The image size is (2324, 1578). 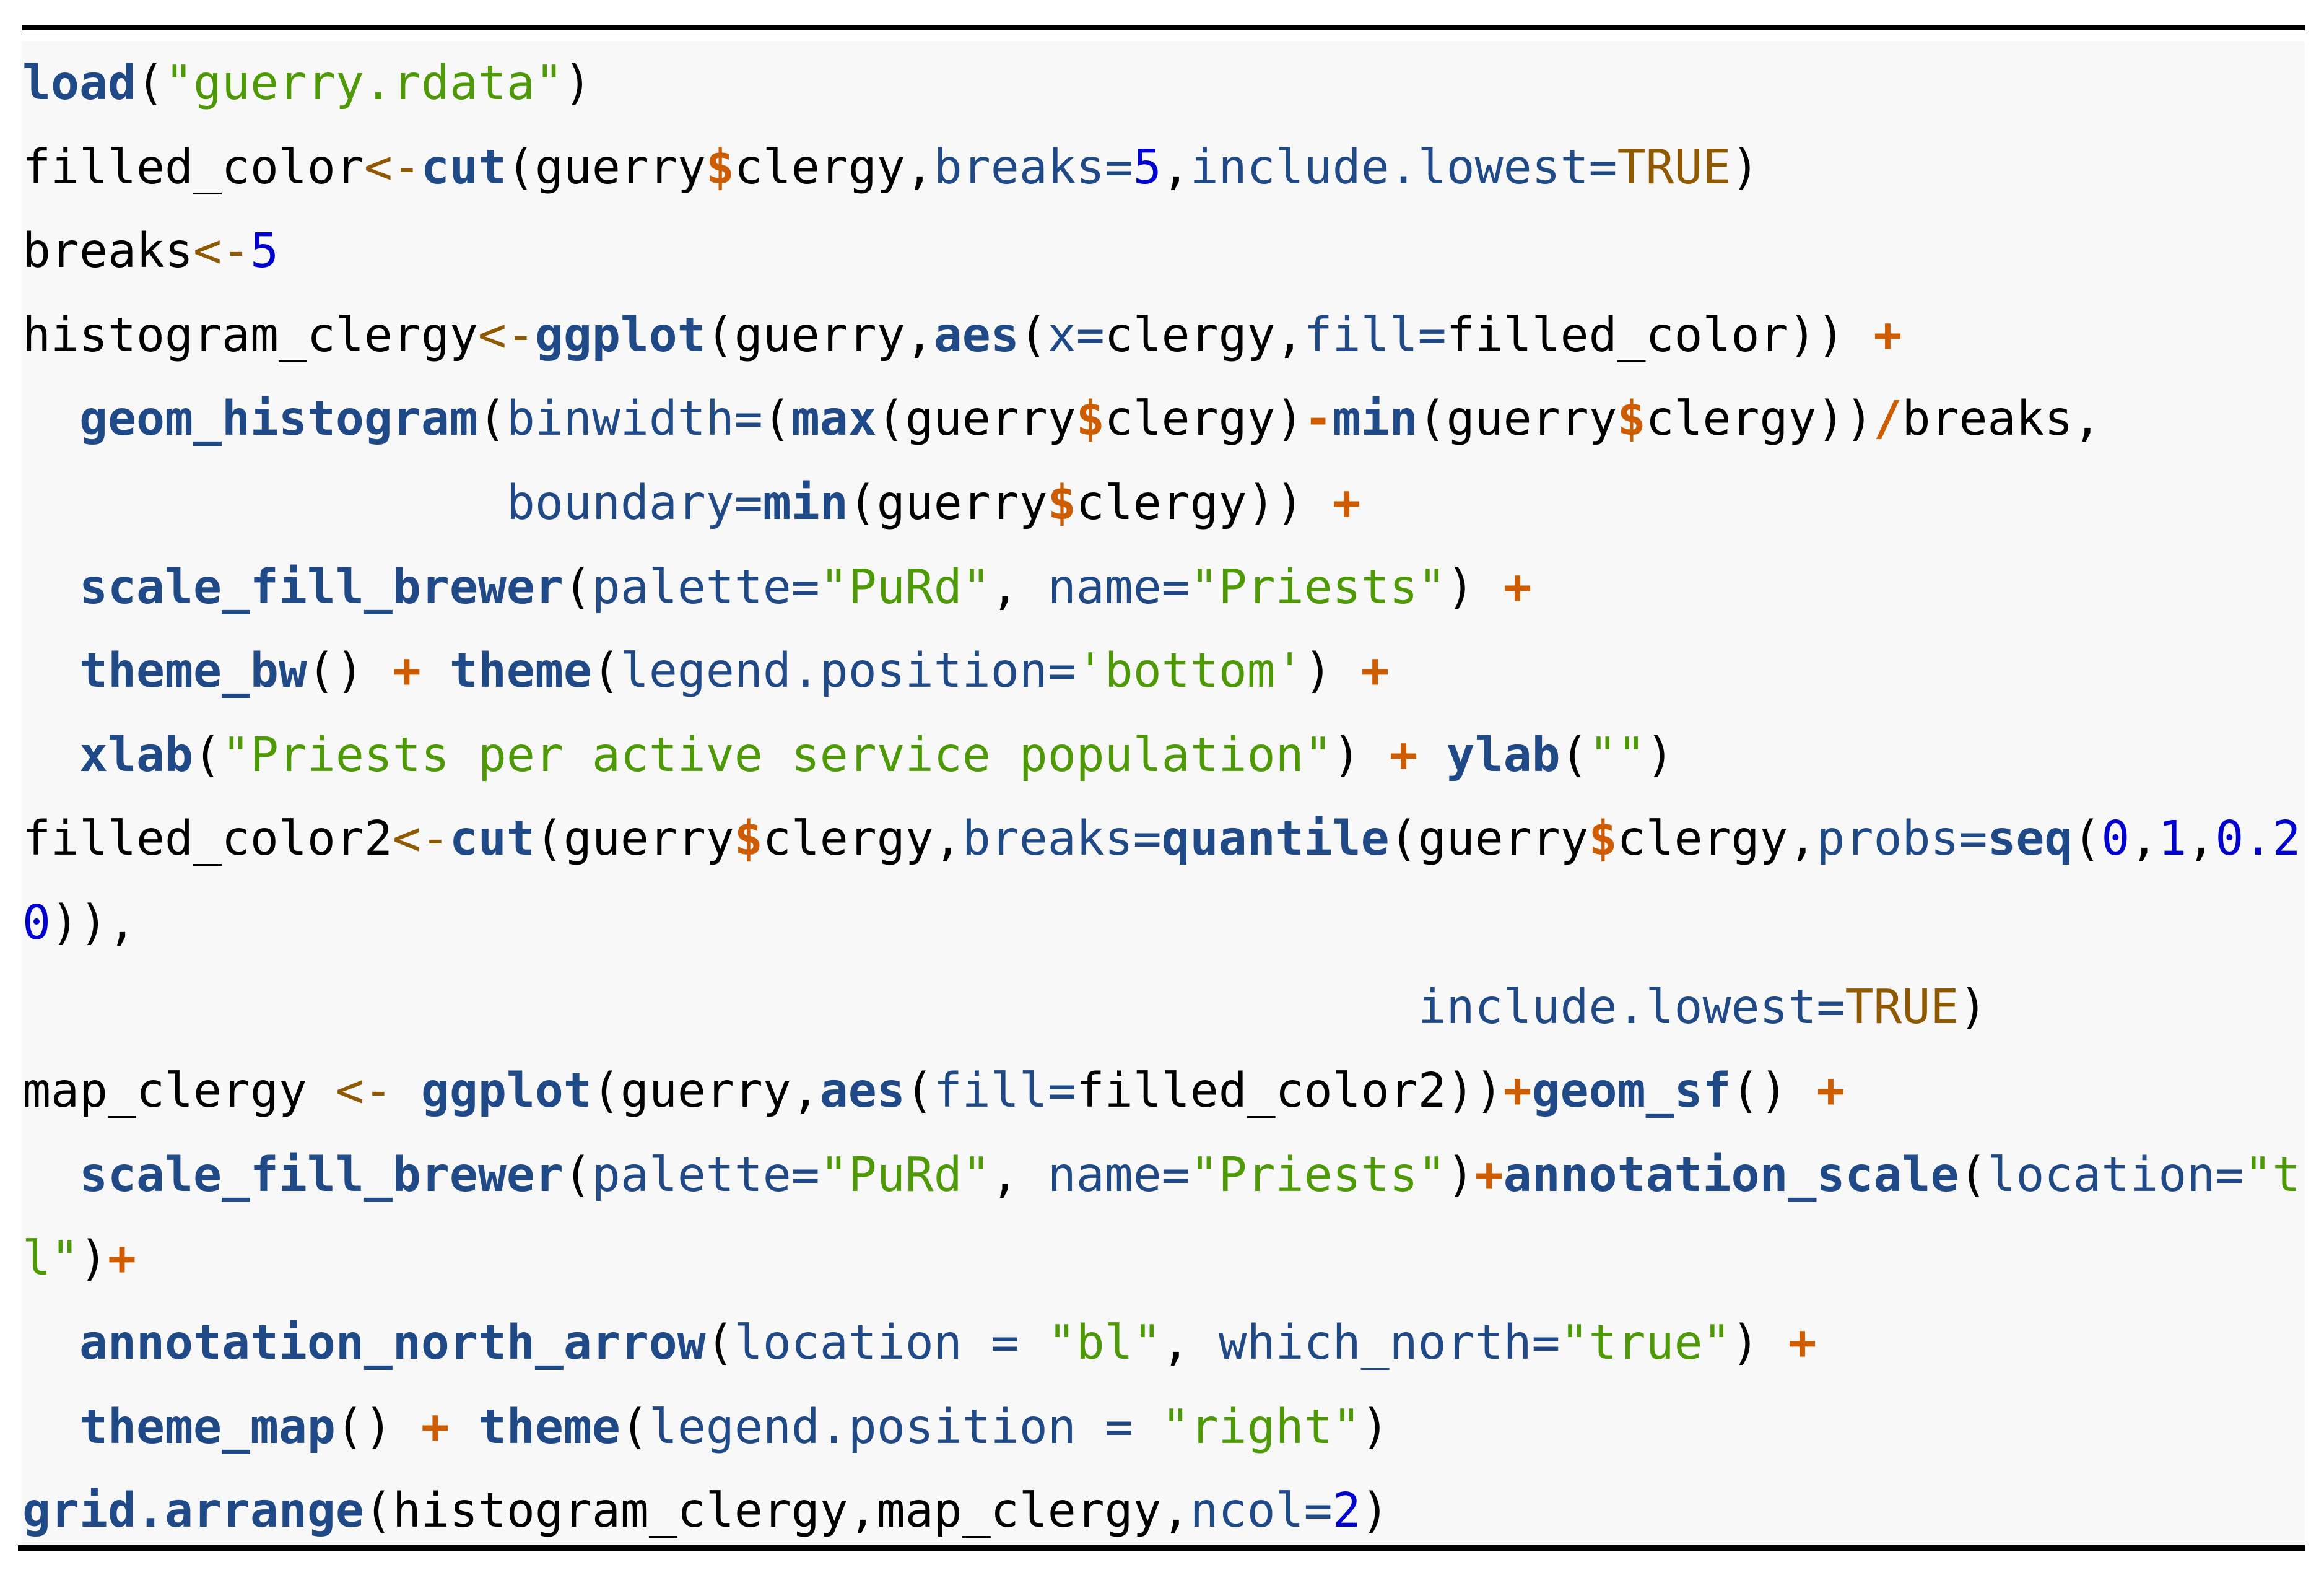 What do you see at coordinates (193, 167) in the screenshot?
I see `code-text: filled_color` at bounding box center [193, 167].